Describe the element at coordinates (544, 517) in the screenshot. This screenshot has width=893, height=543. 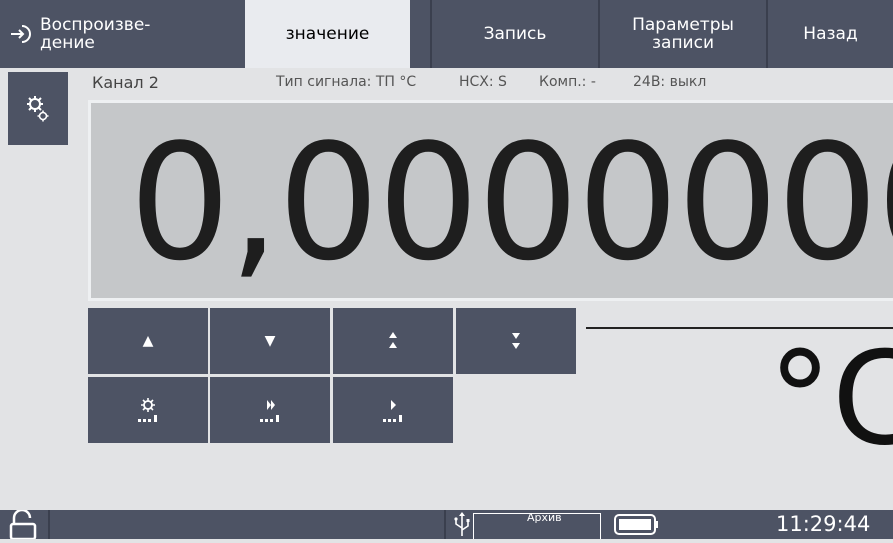
I see `archive-label: Архив` at that location.